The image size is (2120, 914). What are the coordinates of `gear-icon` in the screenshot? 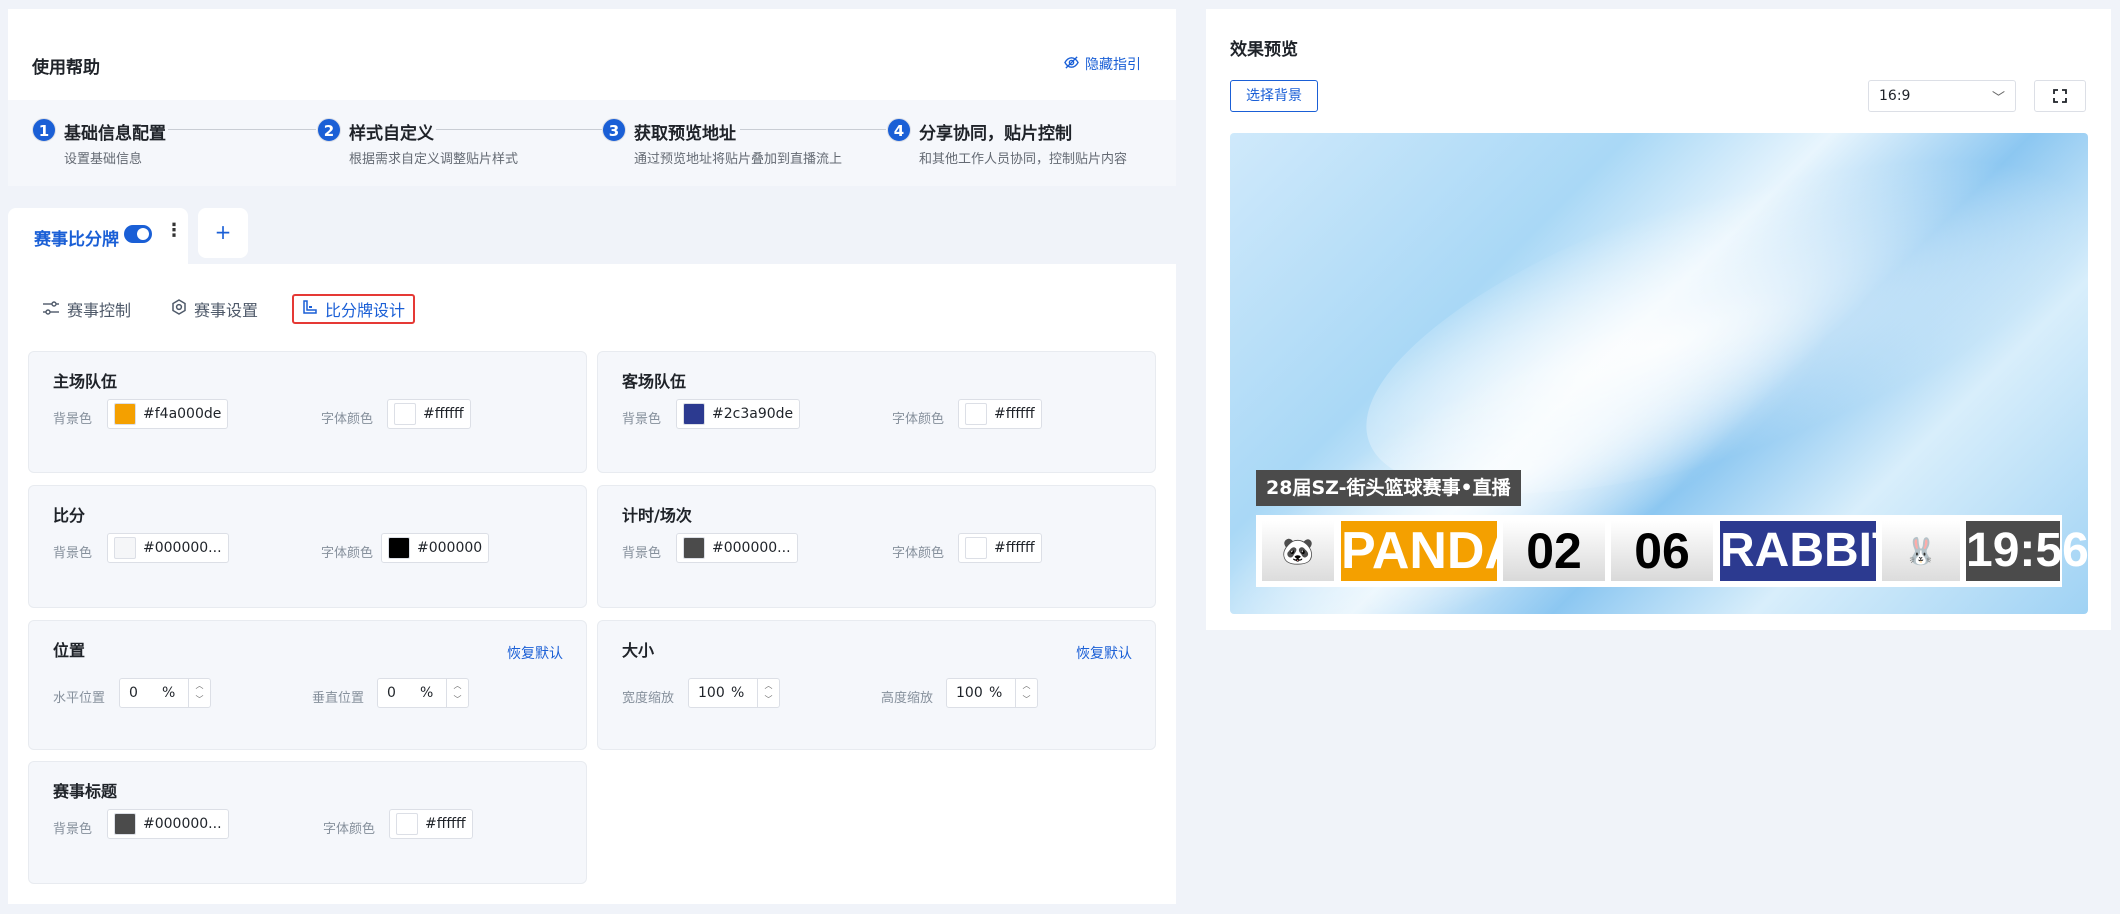 It's located at (179, 309).